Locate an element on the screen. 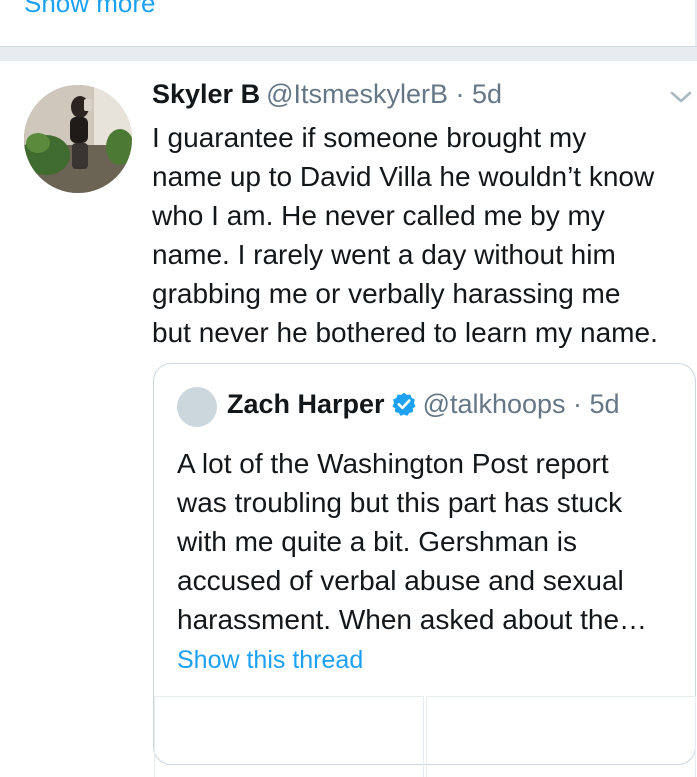  show-this-thread-link: Show this thread is located at coordinates (270, 660).